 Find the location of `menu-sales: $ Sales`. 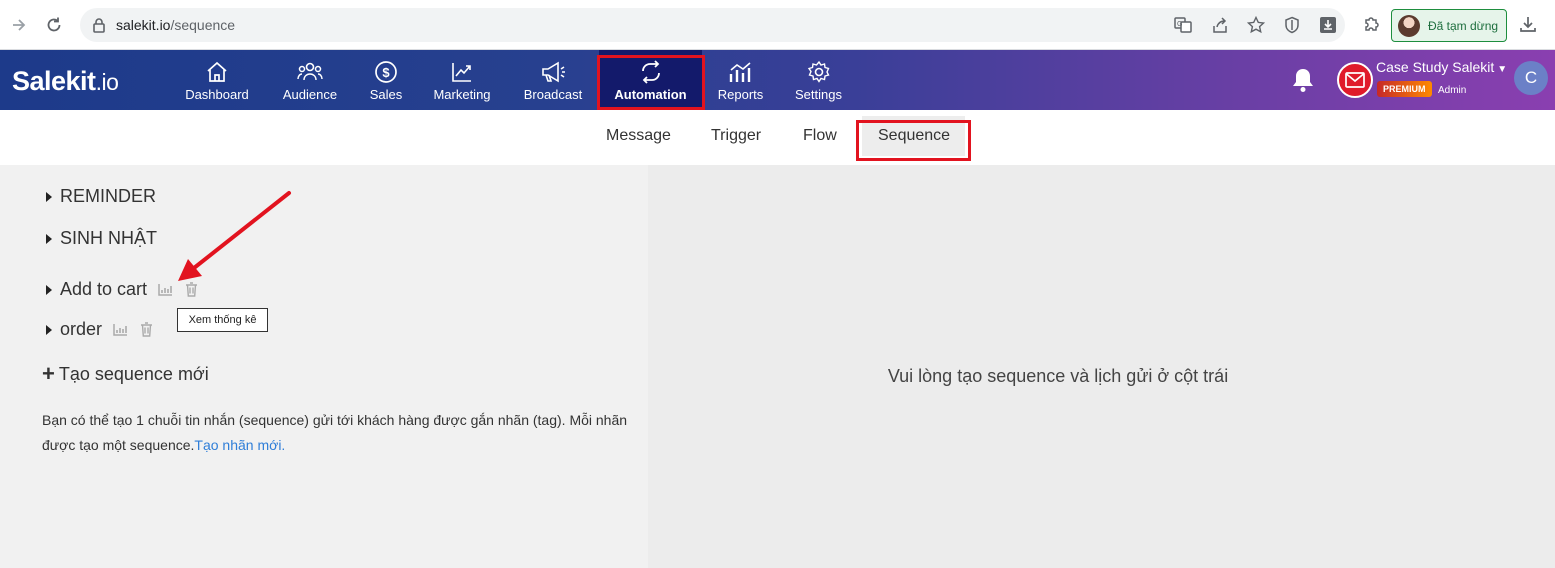

menu-sales: $ Sales is located at coordinates (386, 80).